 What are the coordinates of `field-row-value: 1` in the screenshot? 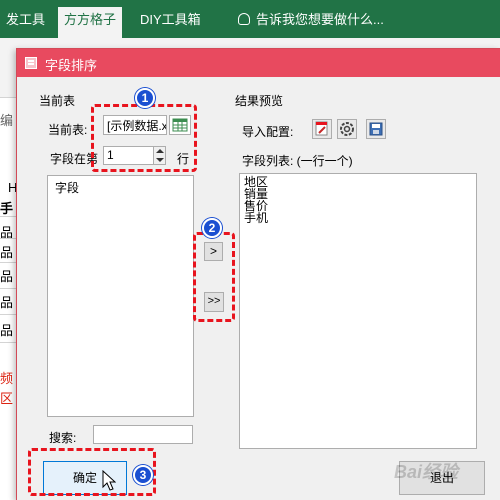 It's located at (110, 155).